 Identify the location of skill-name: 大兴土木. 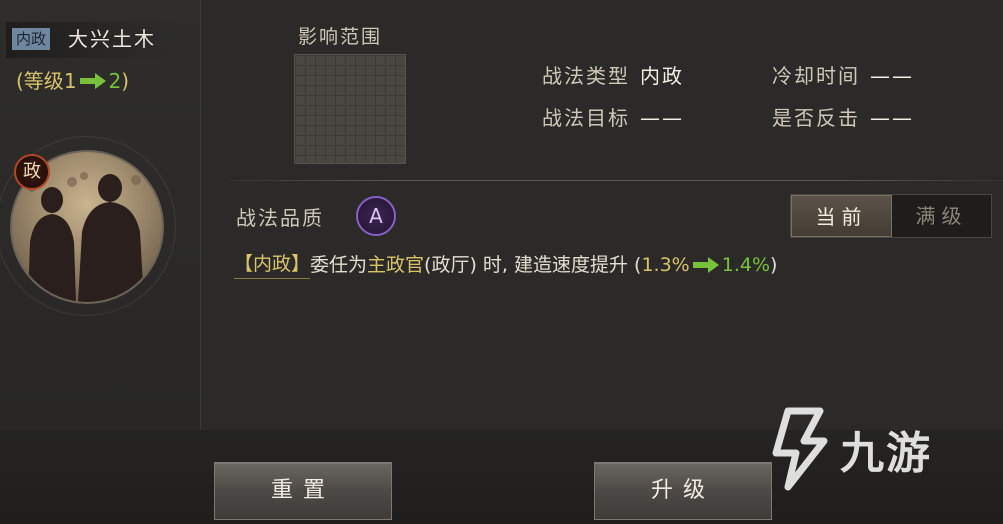
(112, 39).